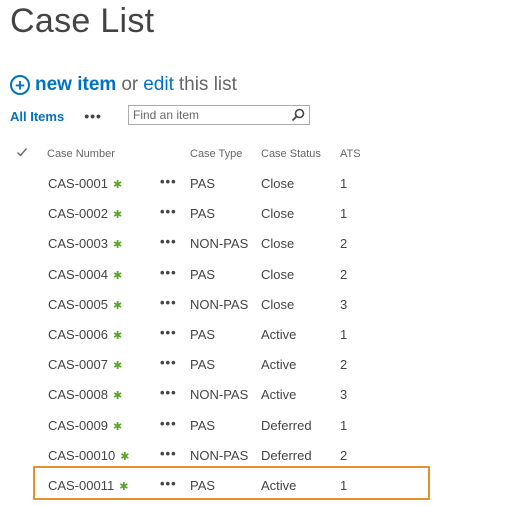 This screenshot has width=526, height=506. What do you see at coordinates (81, 154) in the screenshot?
I see `column-header-case-number: Case Number` at bounding box center [81, 154].